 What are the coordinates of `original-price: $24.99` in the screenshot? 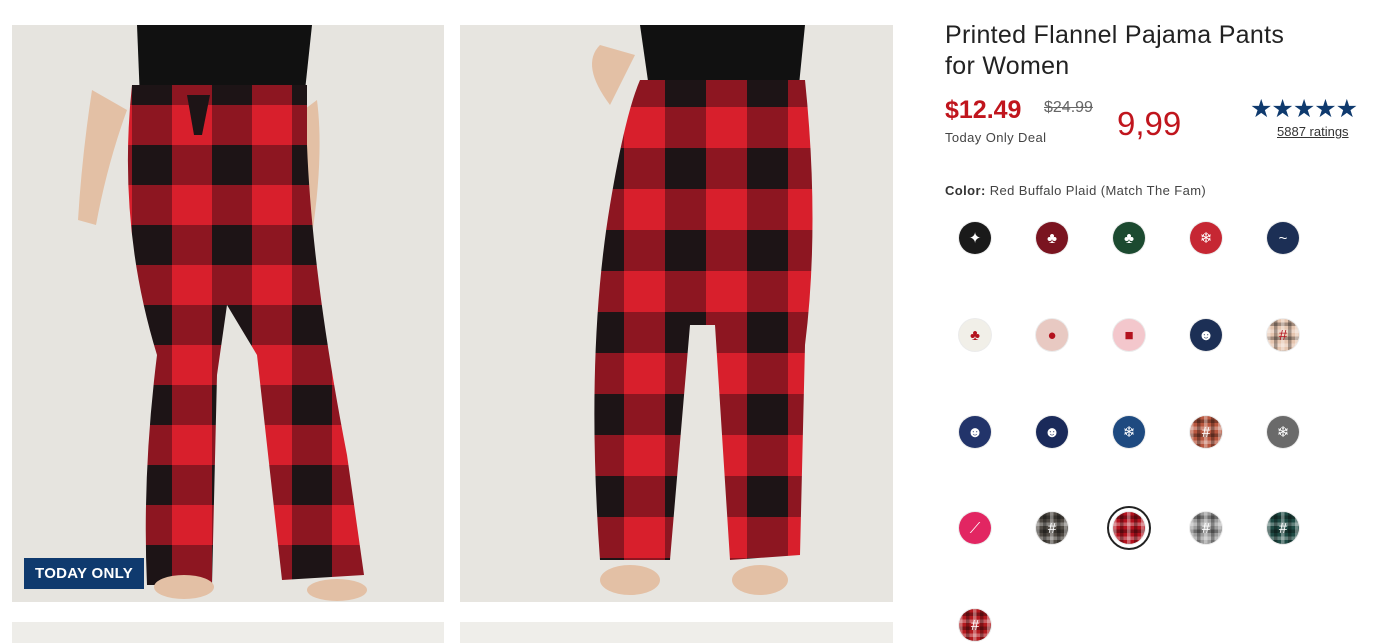 It's located at (1068, 107).